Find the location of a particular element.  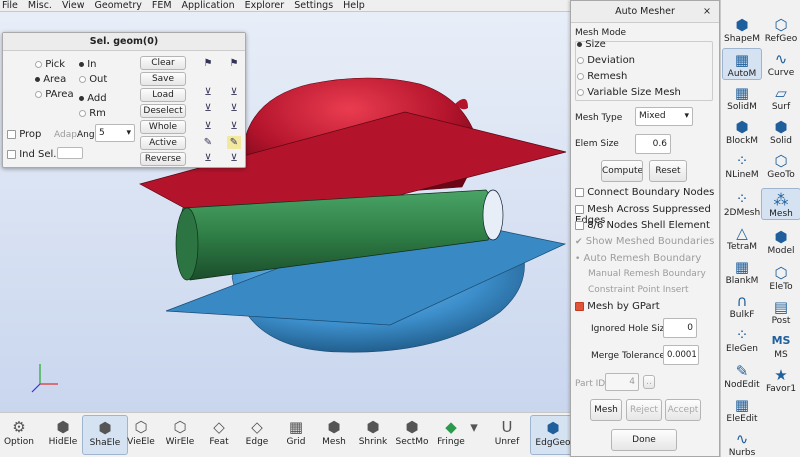

model-tool: ⬢ Model is located at coordinates (780, 241).